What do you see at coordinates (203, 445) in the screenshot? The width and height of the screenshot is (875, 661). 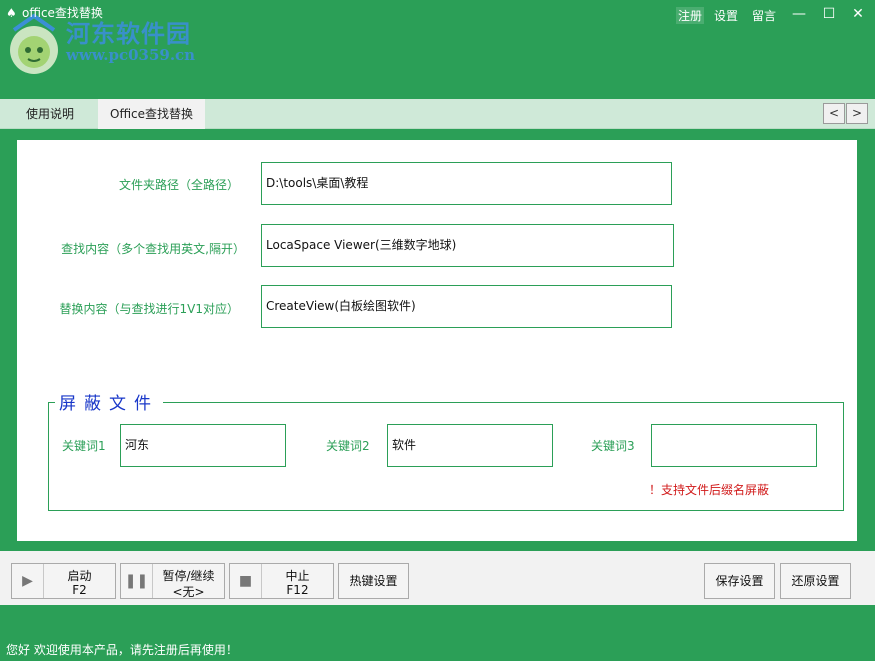 I see `keyword1-input: 河东` at bounding box center [203, 445].